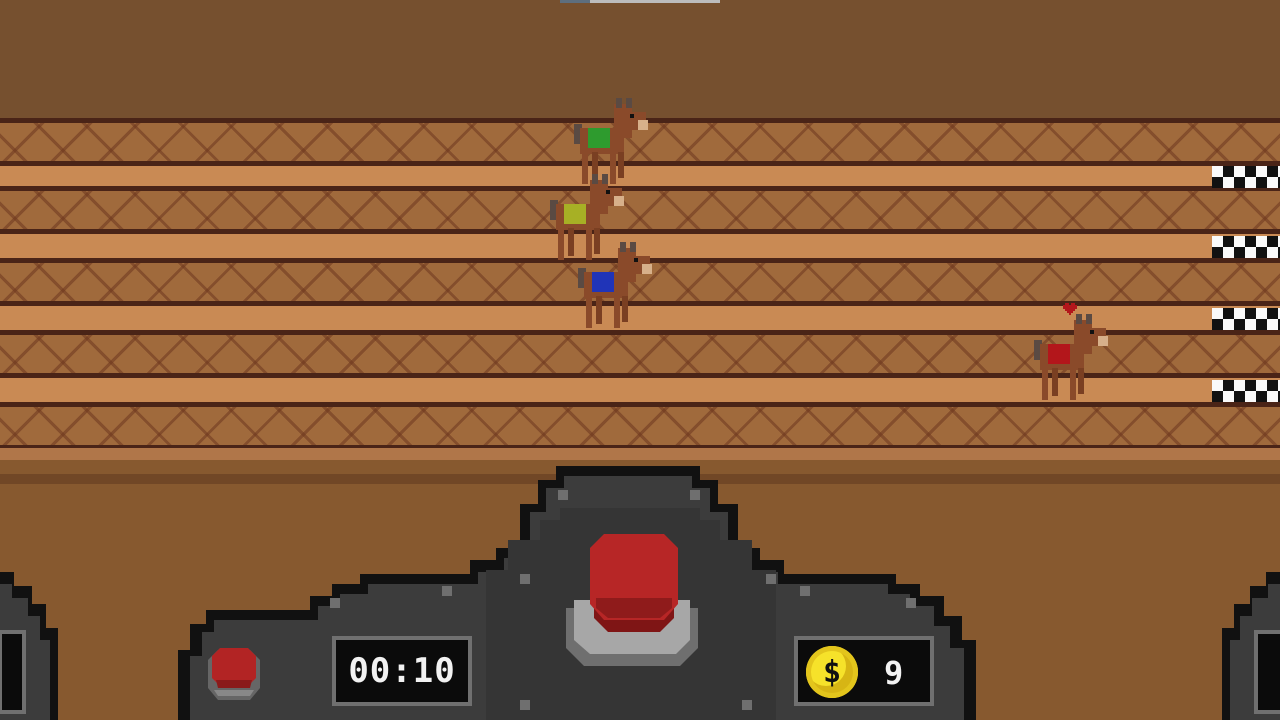  Describe the element at coordinates (634, 584) in the screenshot. I see `big-red-button` at that location.